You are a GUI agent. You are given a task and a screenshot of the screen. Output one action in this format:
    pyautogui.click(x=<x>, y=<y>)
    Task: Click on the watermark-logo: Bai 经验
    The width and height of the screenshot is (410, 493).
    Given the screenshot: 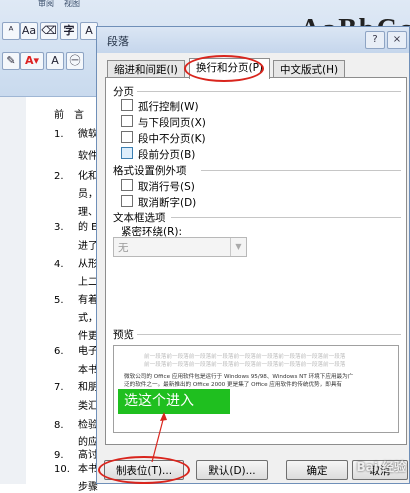 What is the action you would take?
    pyautogui.click(x=381, y=467)
    